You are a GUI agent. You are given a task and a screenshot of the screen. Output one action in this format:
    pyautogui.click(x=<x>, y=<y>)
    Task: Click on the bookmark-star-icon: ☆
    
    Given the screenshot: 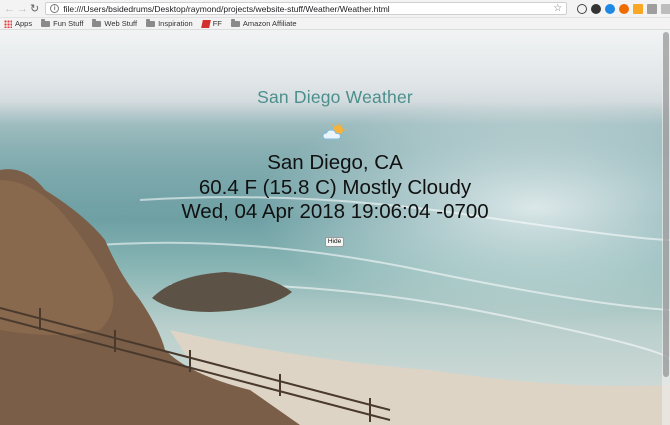 What is the action you would take?
    pyautogui.click(x=557, y=8)
    